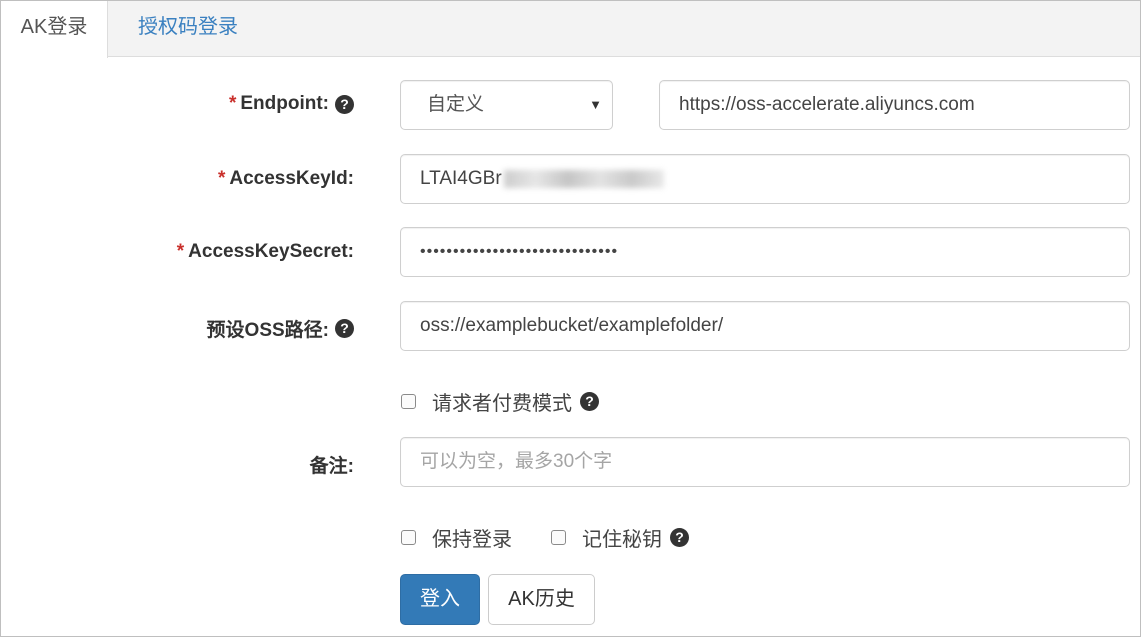 The height and width of the screenshot is (637, 1141). Describe the element at coordinates (894, 105) in the screenshot. I see `endpoint-url-input: https://oss-accelerate.aliyuncs.com` at that location.